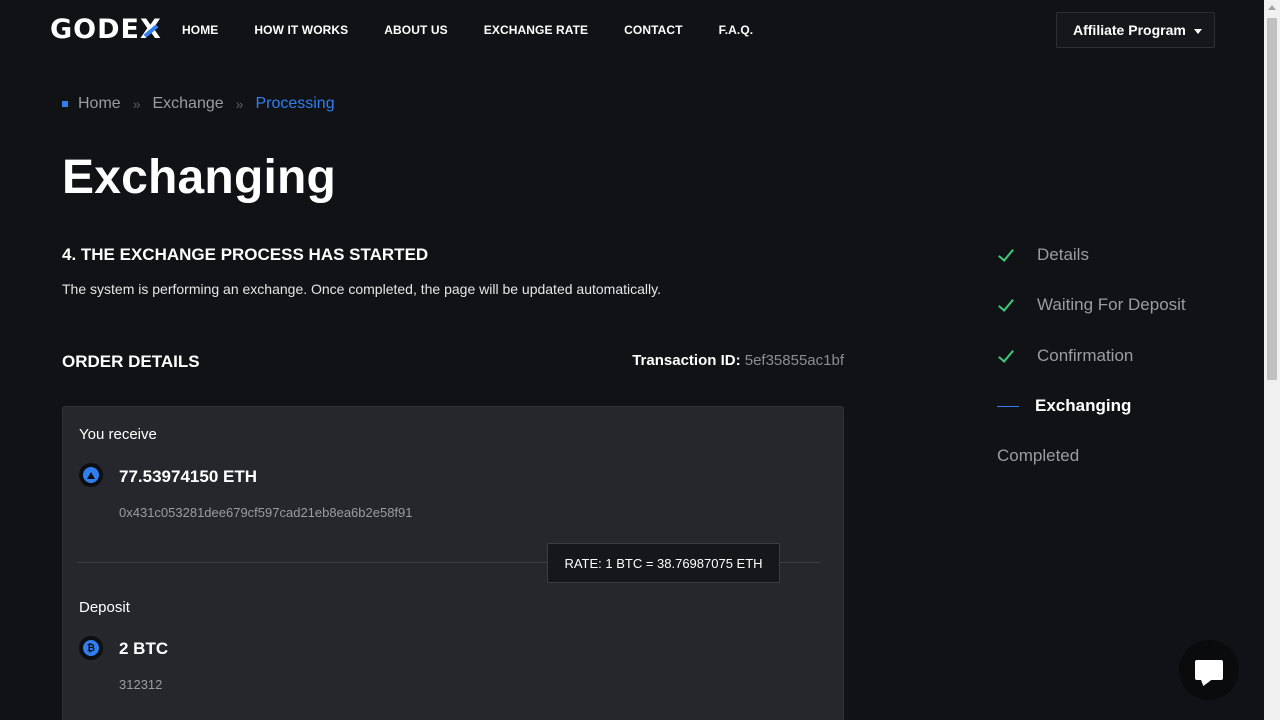 The height and width of the screenshot is (720, 1280). Describe the element at coordinates (144, 648) in the screenshot. I see `deposit-amount: 2 BTC` at that location.